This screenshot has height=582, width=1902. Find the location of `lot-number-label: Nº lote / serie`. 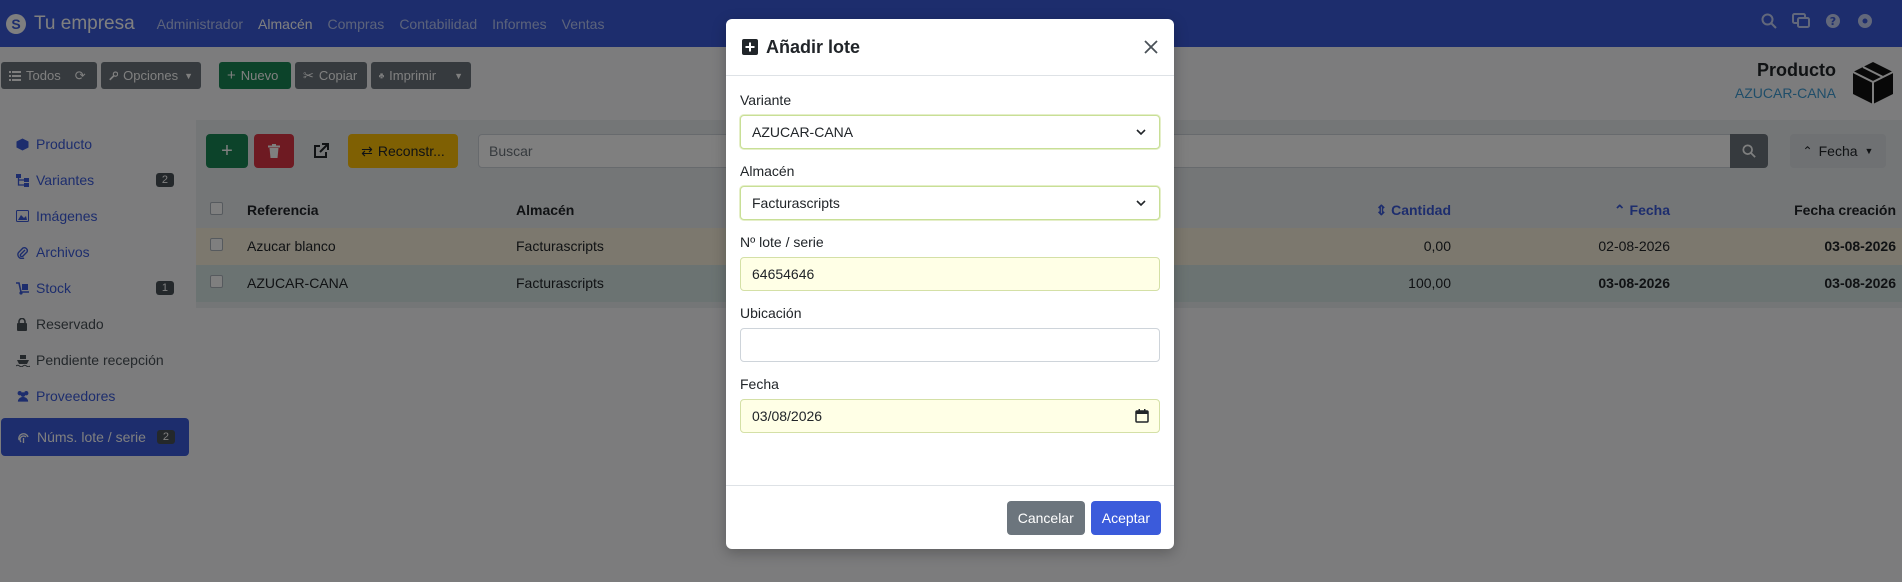

lot-number-label: Nº lote / serie is located at coordinates (782, 242).